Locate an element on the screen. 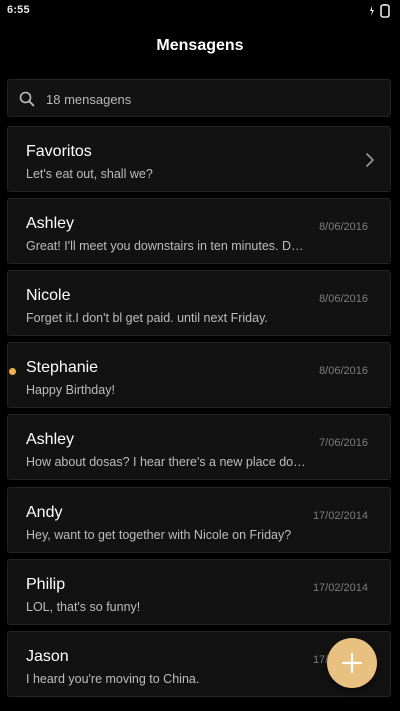 The image size is (400, 711). status-time: 6:55 is located at coordinates (18, 10).